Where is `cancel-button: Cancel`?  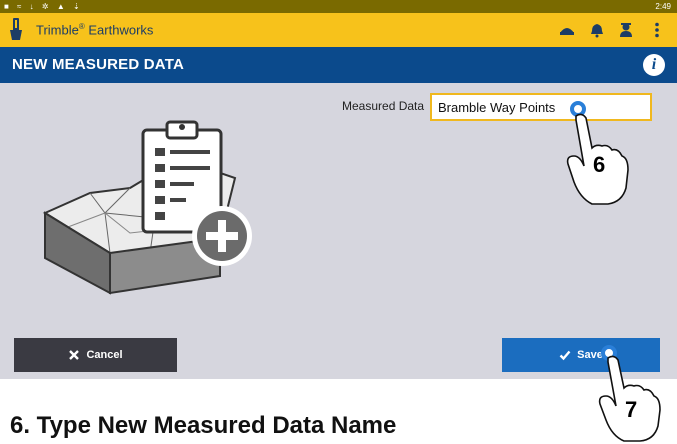
cancel-button: Cancel is located at coordinates (95, 355).